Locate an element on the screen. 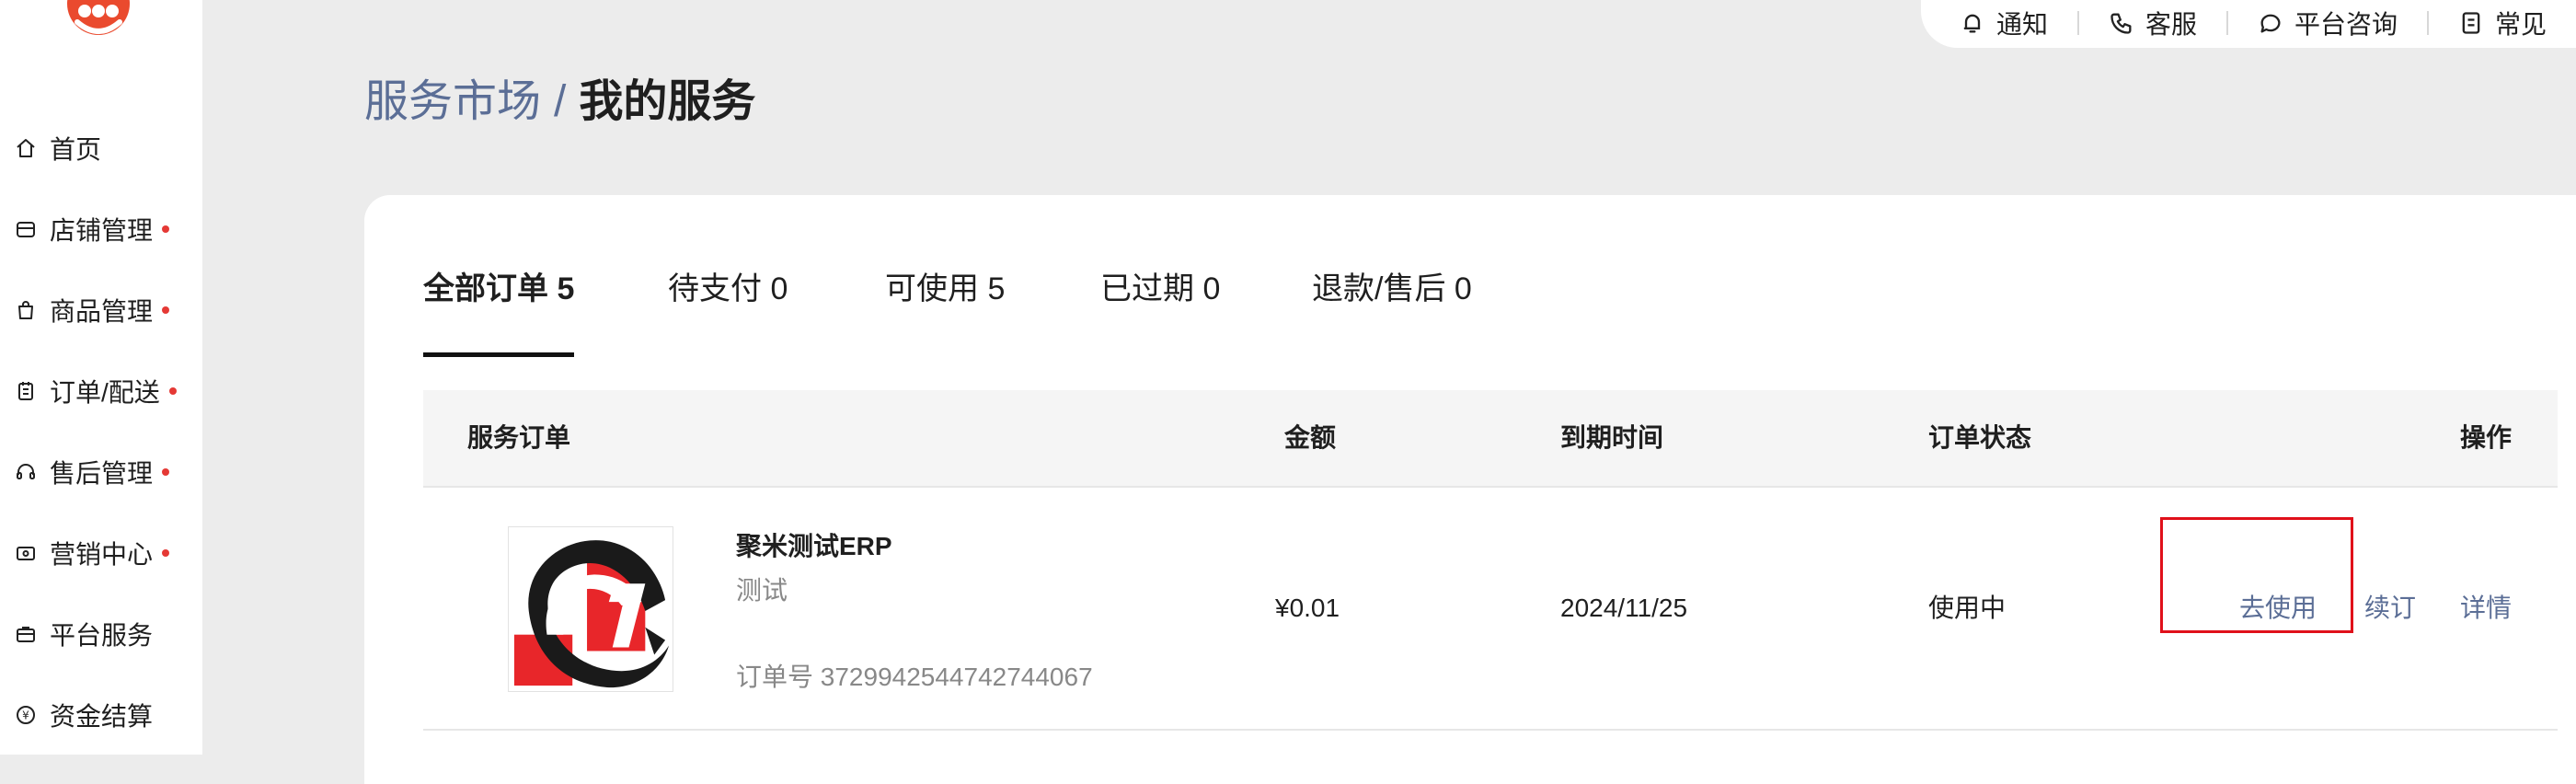 This screenshot has width=2576, height=784. tab-pending-payment: 待支付 0 is located at coordinates (728, 305).